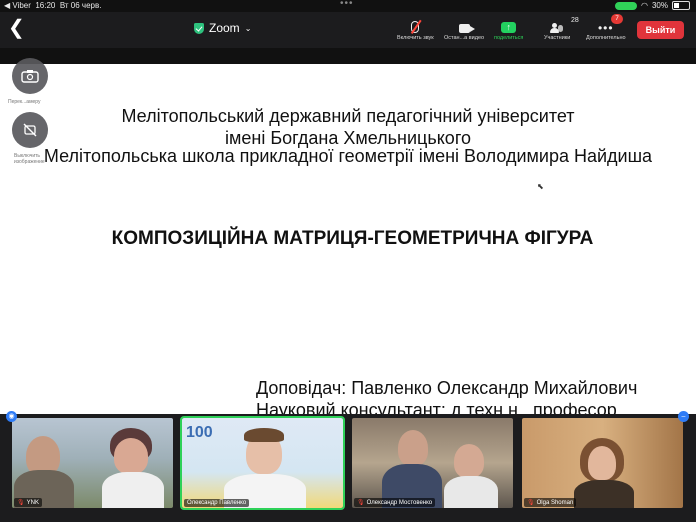 This screenshot has height=522, width=696. I want to click on switch-camera-button, so click(30, 76).